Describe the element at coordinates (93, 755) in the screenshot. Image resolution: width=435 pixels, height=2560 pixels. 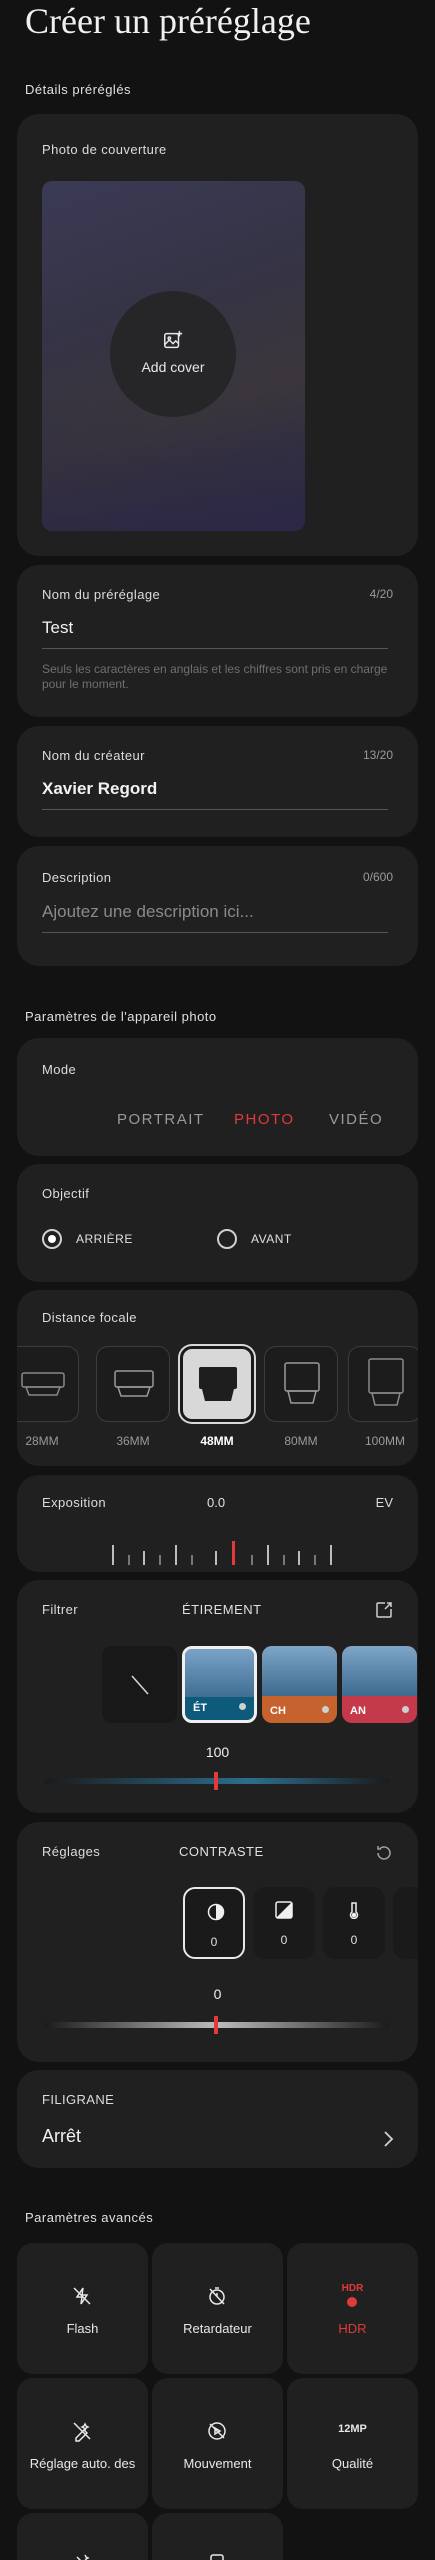
I see `creator-label: Nom du créateur` at that location.